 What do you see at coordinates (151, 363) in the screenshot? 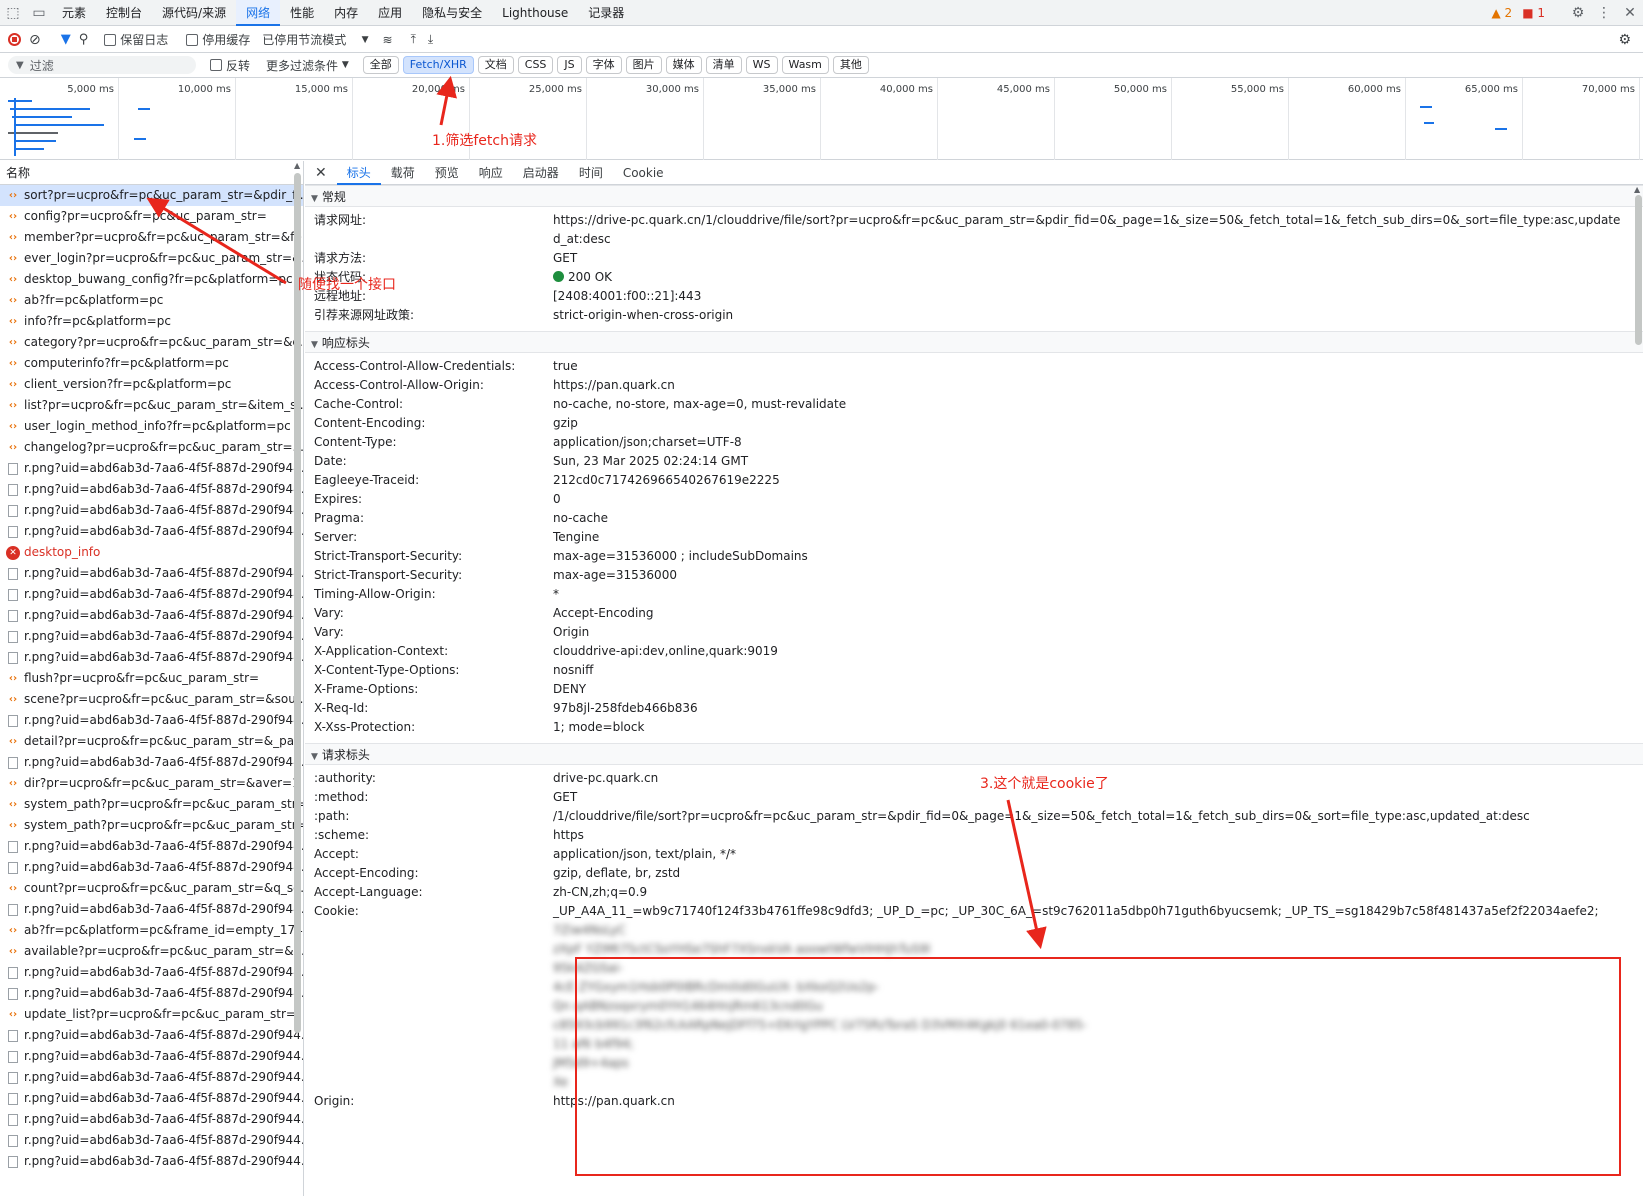
I see `request-row: ‹› computerinfo?fr=pc&platform=pc` at bounding box center [151, 363].